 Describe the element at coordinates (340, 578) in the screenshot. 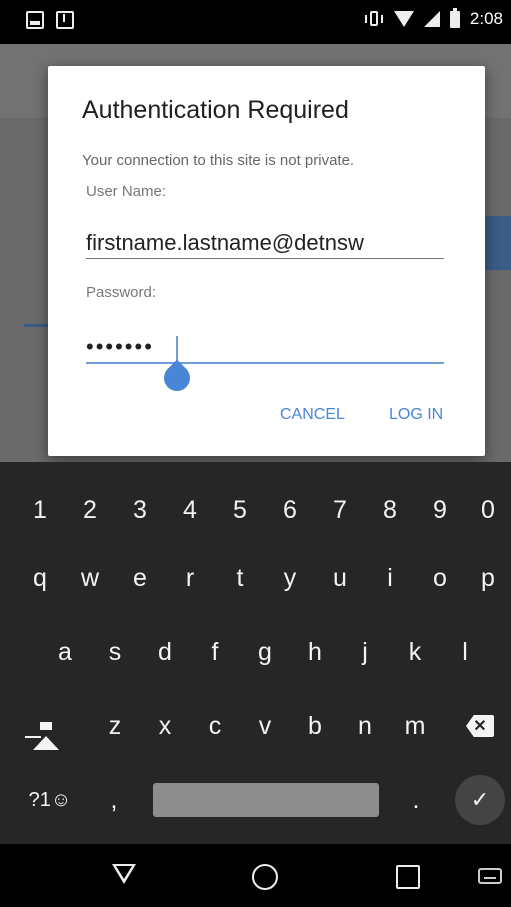

I see `key: u` at that location.